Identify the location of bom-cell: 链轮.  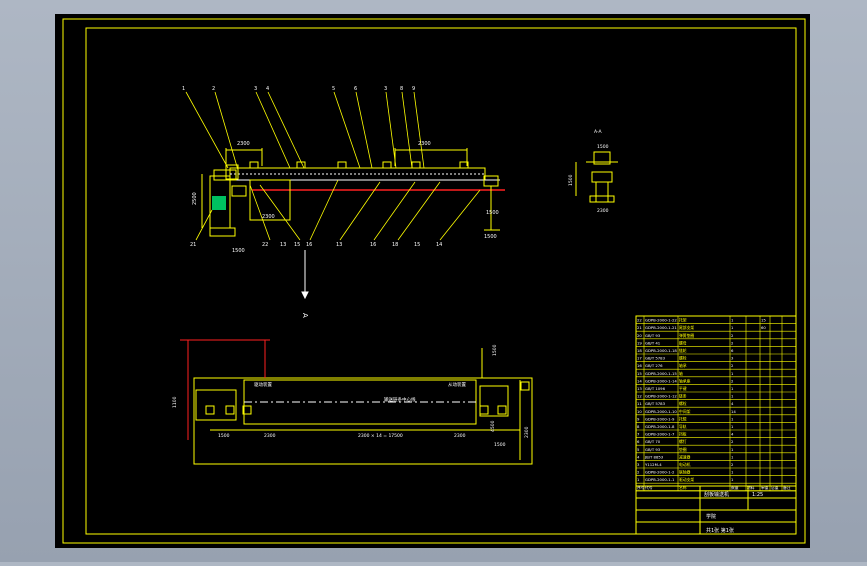
(683, 350).